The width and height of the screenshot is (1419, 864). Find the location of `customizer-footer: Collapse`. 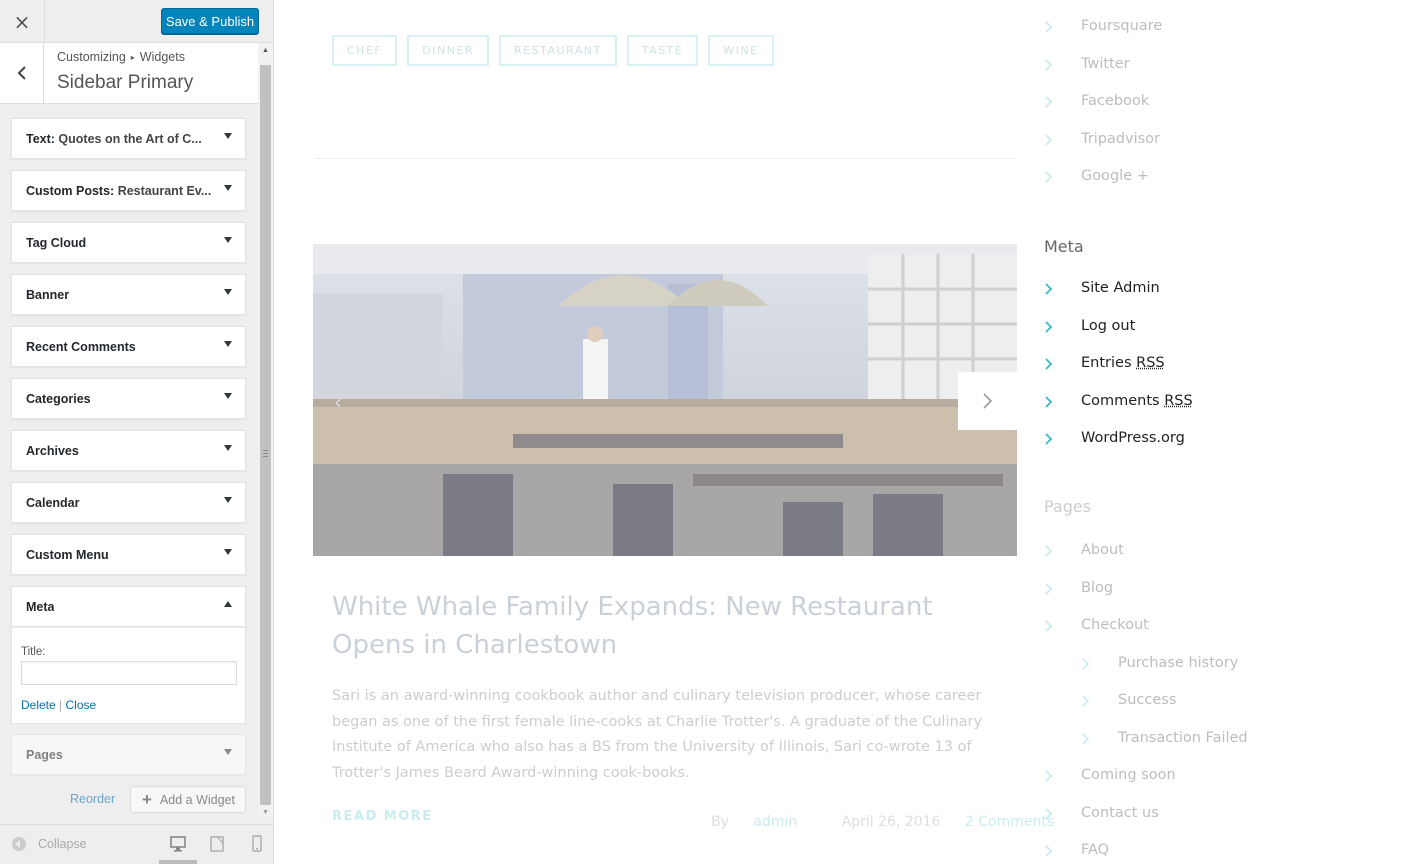

customizer-footer: Collapse is located at coordinates (136, 844).